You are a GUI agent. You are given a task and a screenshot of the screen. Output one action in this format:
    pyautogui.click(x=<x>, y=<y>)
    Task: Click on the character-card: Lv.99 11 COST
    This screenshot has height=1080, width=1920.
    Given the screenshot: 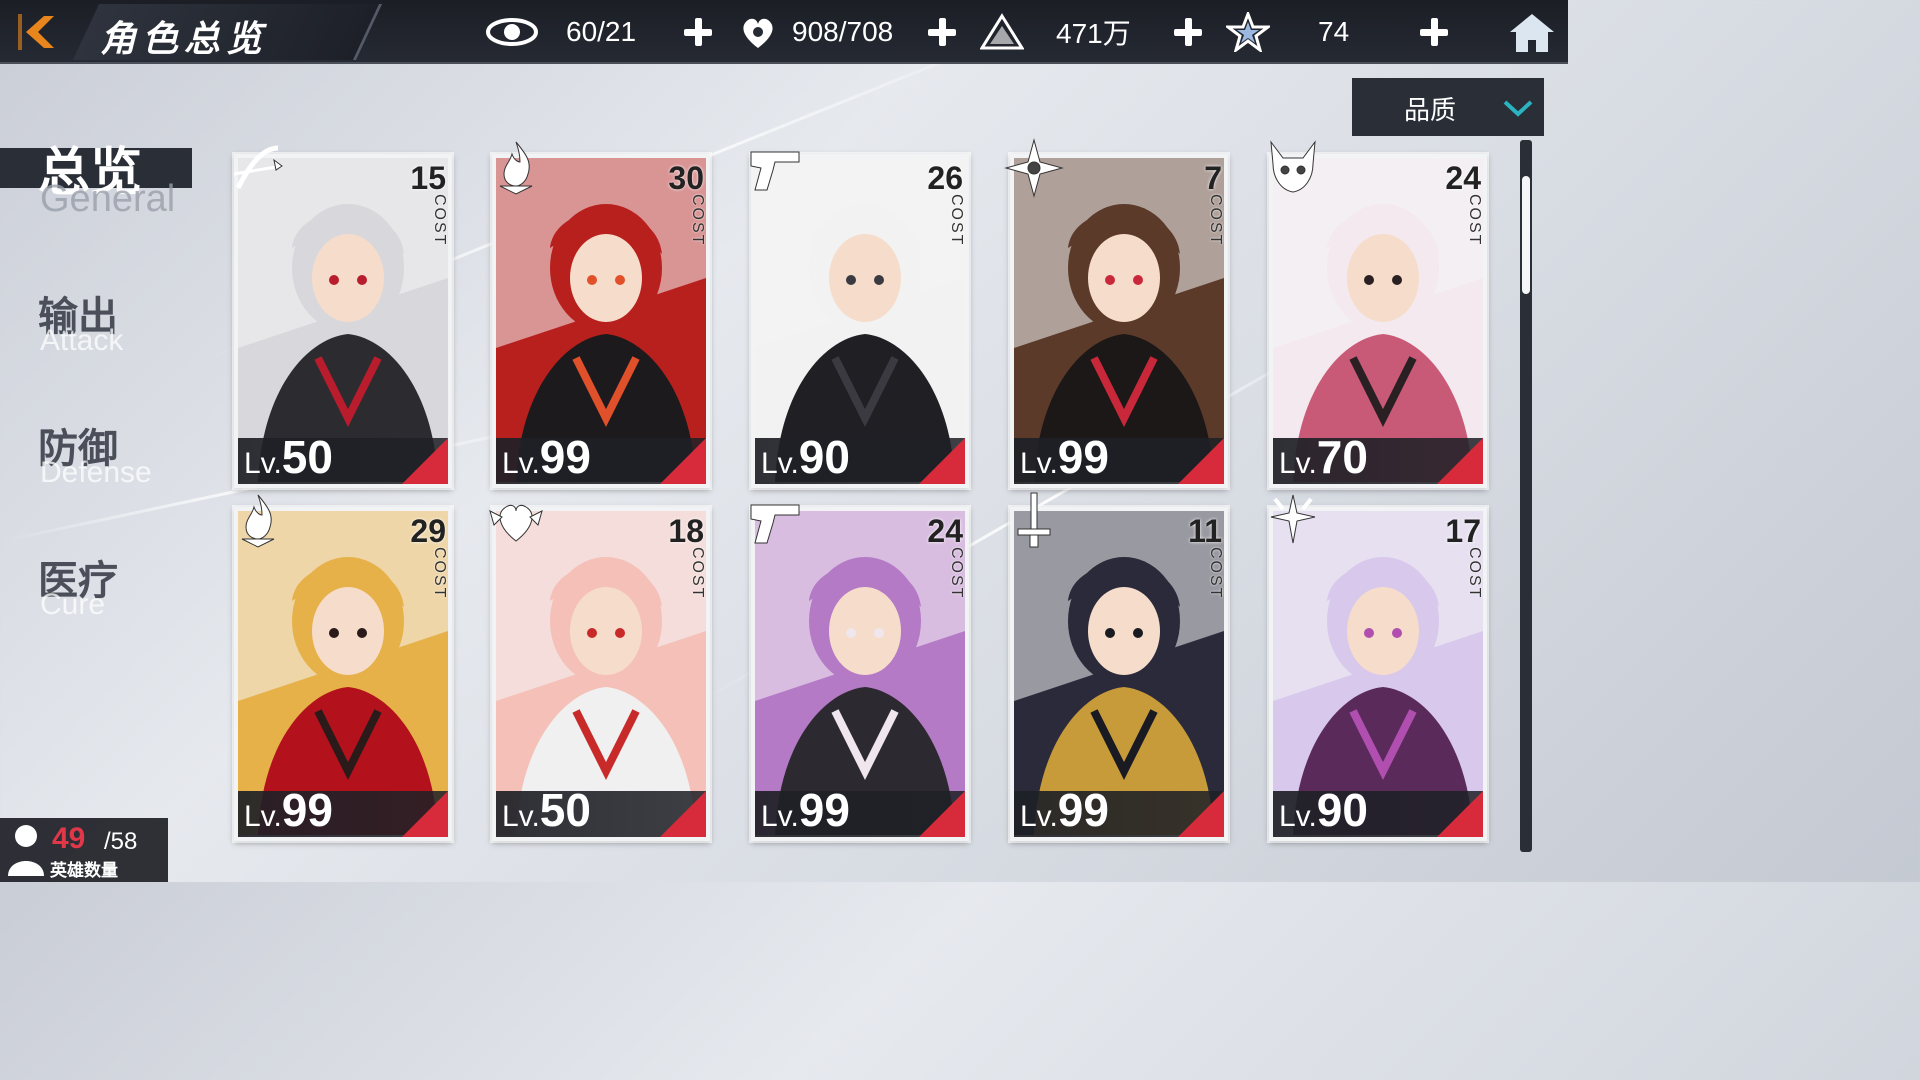 What is the action you would take?
    pyautogui.click(x=1119, y=666)
    